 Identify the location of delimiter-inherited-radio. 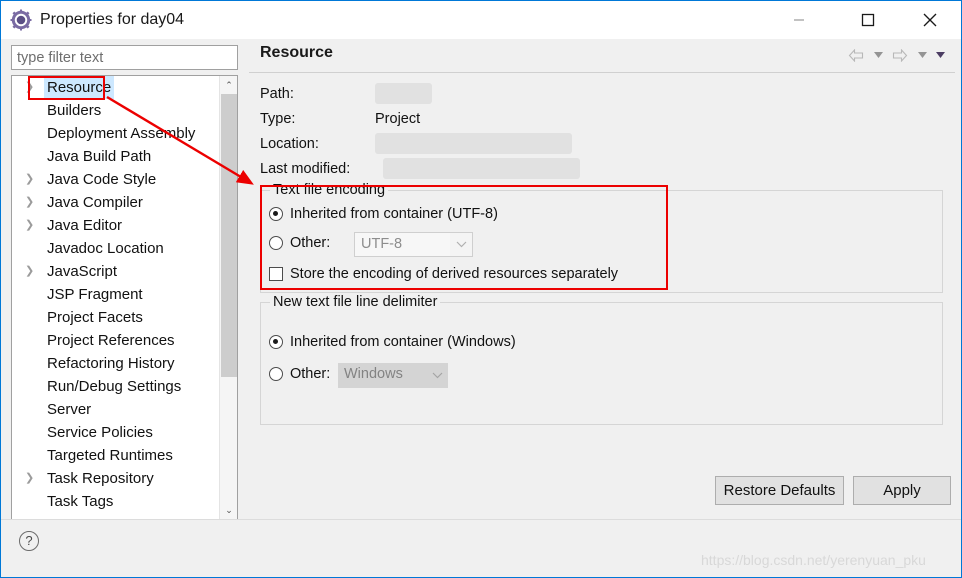
(276, 342).